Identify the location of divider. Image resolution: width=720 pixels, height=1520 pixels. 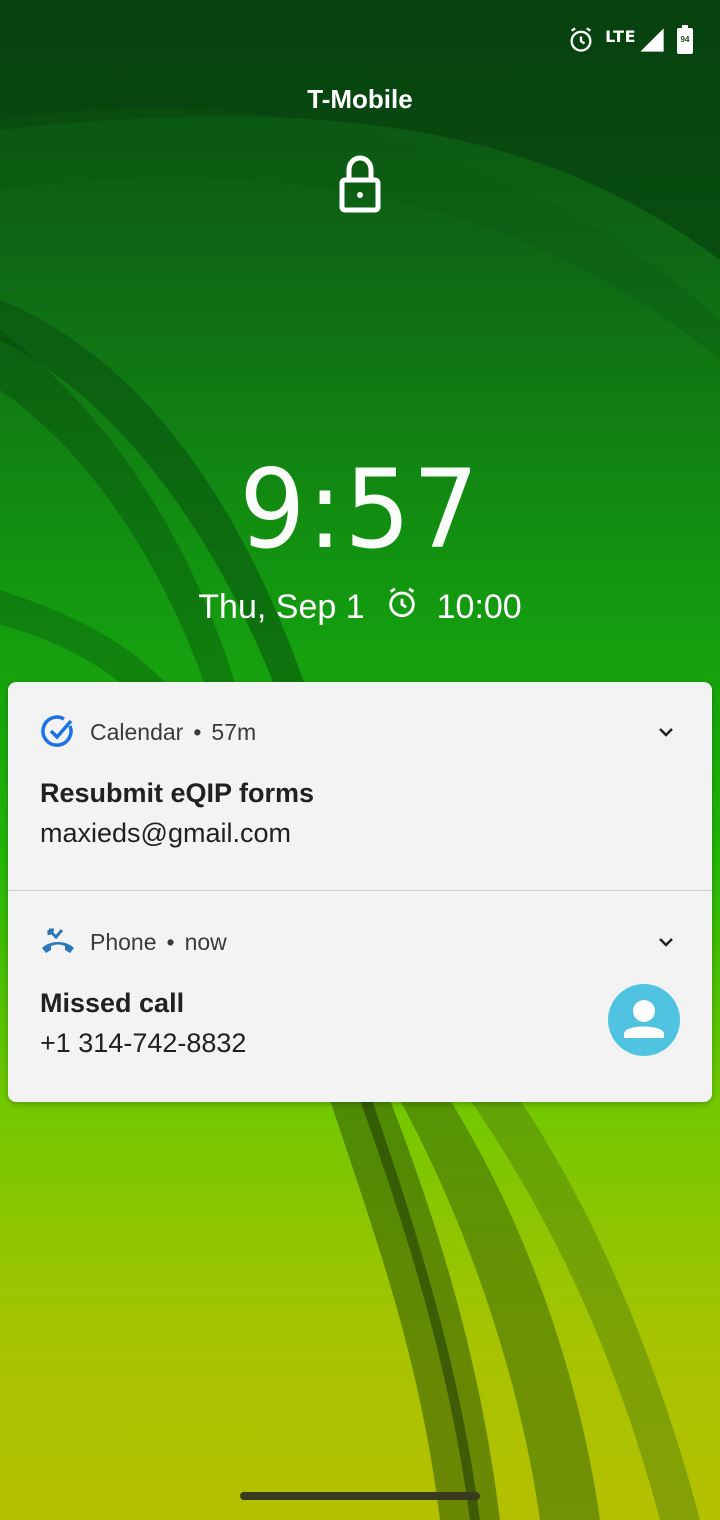
(360, 890).